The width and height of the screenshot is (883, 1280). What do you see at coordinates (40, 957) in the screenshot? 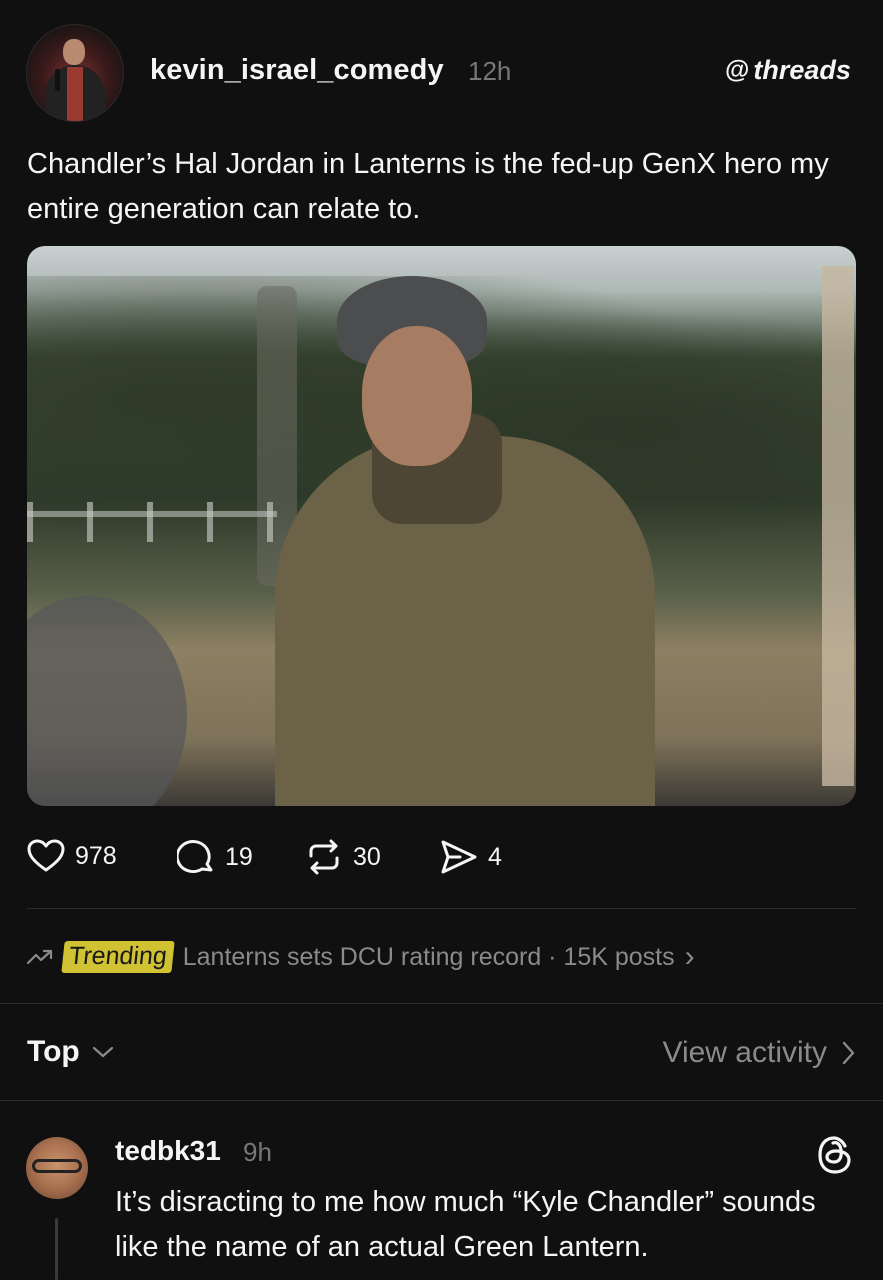
I see `trending-arrow-icon` at bounding box center [40, 957].